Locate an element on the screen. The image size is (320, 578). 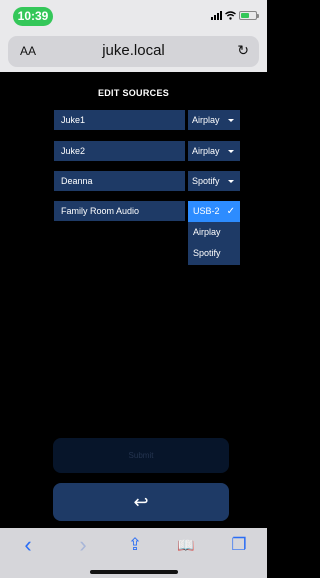
dropdown-option: Airplay is located at coordinates (214, 232).